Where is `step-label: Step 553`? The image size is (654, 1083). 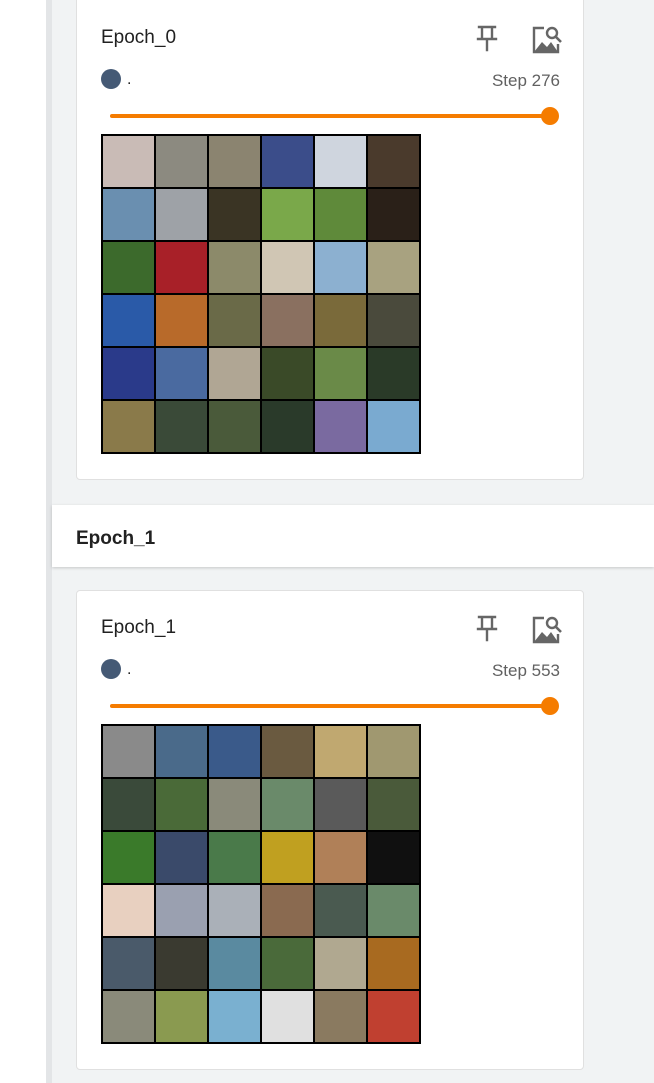
step-label: Step 553 is located at coordinates (525, 670).